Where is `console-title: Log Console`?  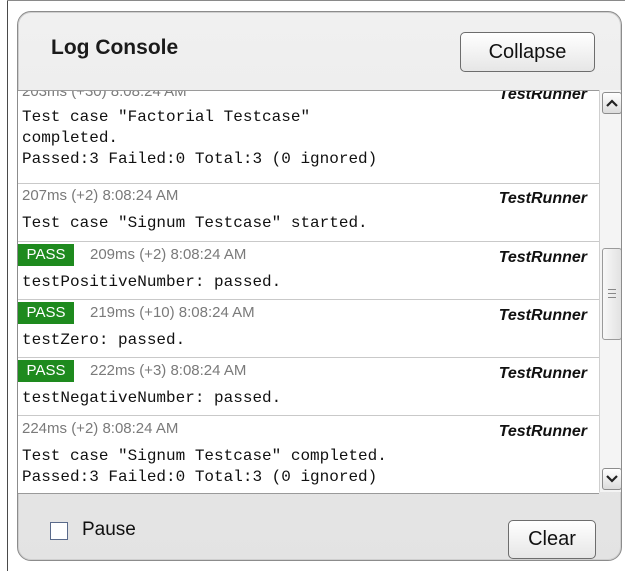
console-title: Log Console is located at coordinates (115, 47).